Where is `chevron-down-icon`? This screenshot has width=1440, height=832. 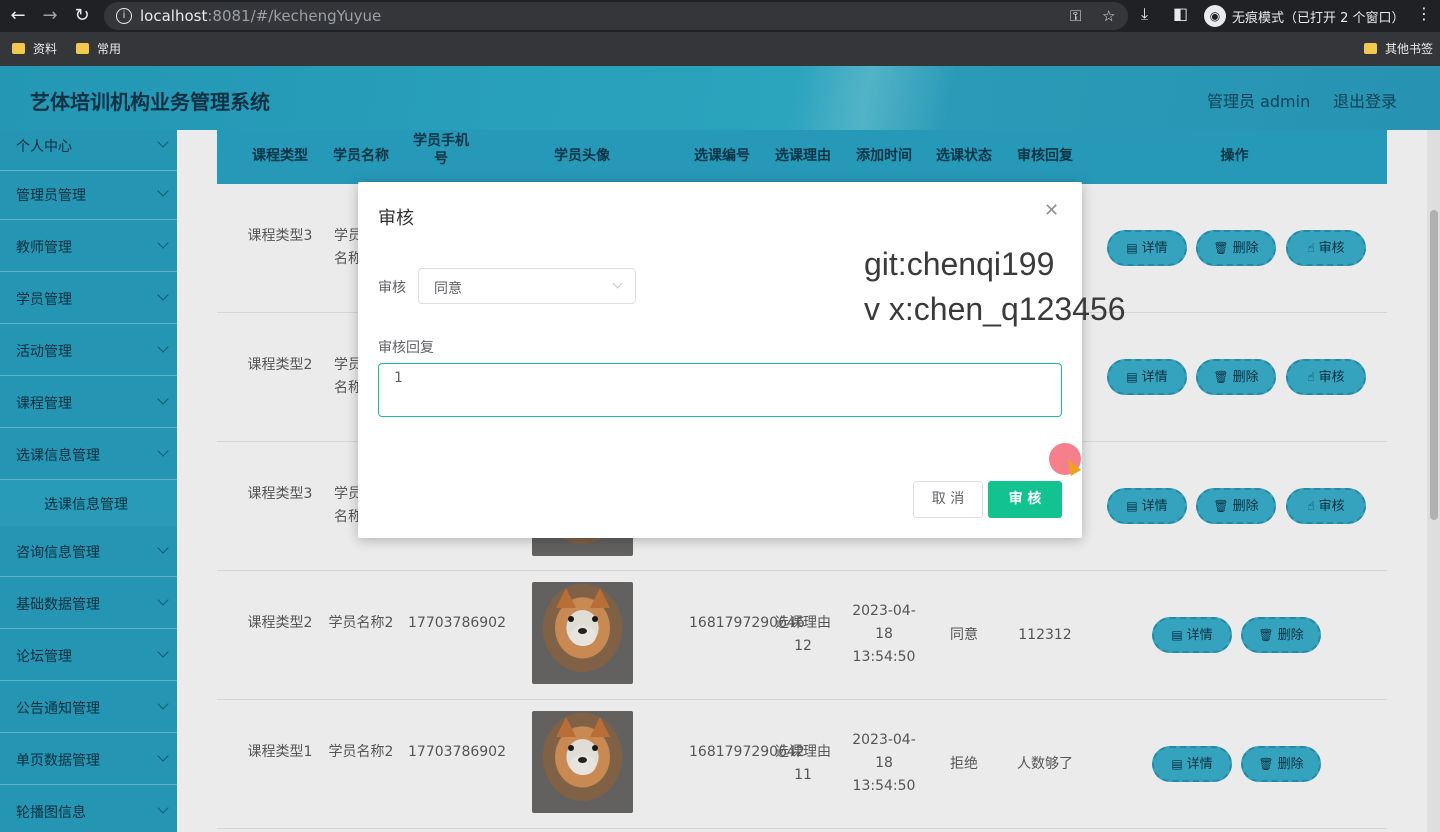
chevron-down-icon is located at coordinates (617, 283).